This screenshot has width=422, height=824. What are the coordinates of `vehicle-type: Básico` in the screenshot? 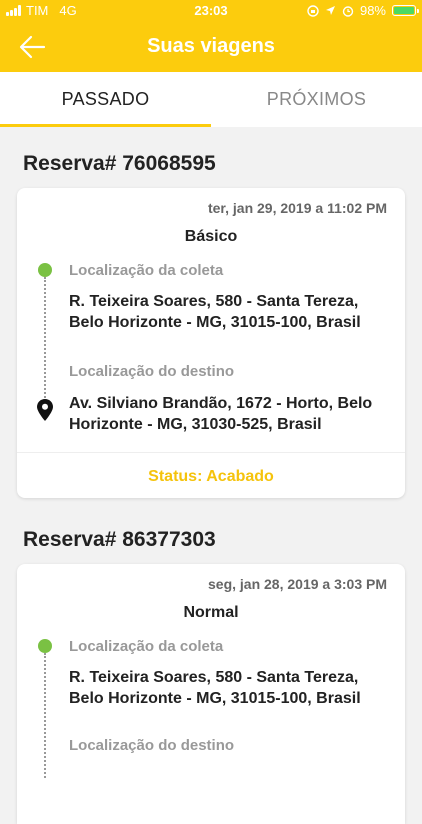 It's located at (211, 236).